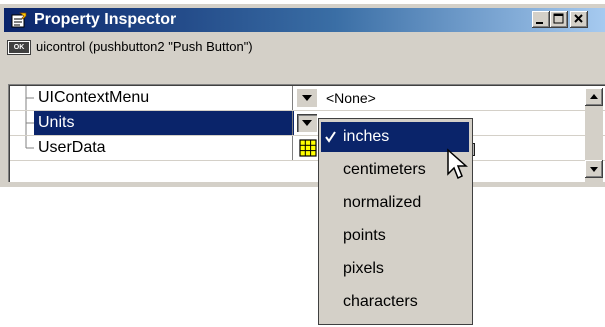 Image resolution: width=605 pixels, height=327 pixels. I want to click on close-icon, so click(578, 18).